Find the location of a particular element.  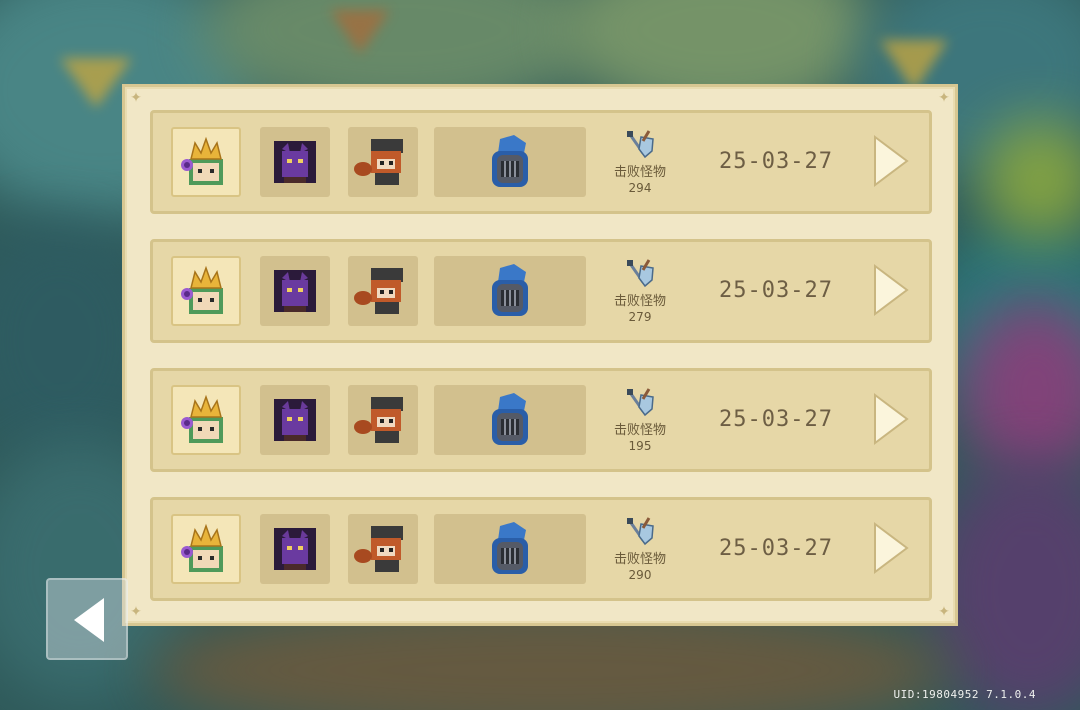

kill-stat: 击败怪物 195 is located at coordinates (640, 420).